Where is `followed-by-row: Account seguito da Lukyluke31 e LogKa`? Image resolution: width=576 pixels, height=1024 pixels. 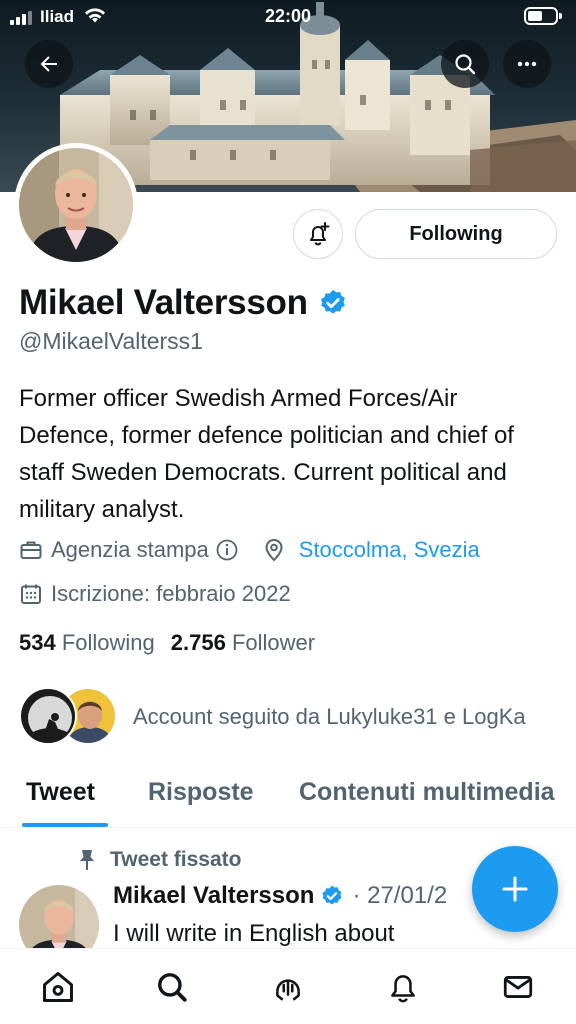
followed-by-row: Account seguito da Lukyluke31 e LogKa is located at coordinates (276, 716).